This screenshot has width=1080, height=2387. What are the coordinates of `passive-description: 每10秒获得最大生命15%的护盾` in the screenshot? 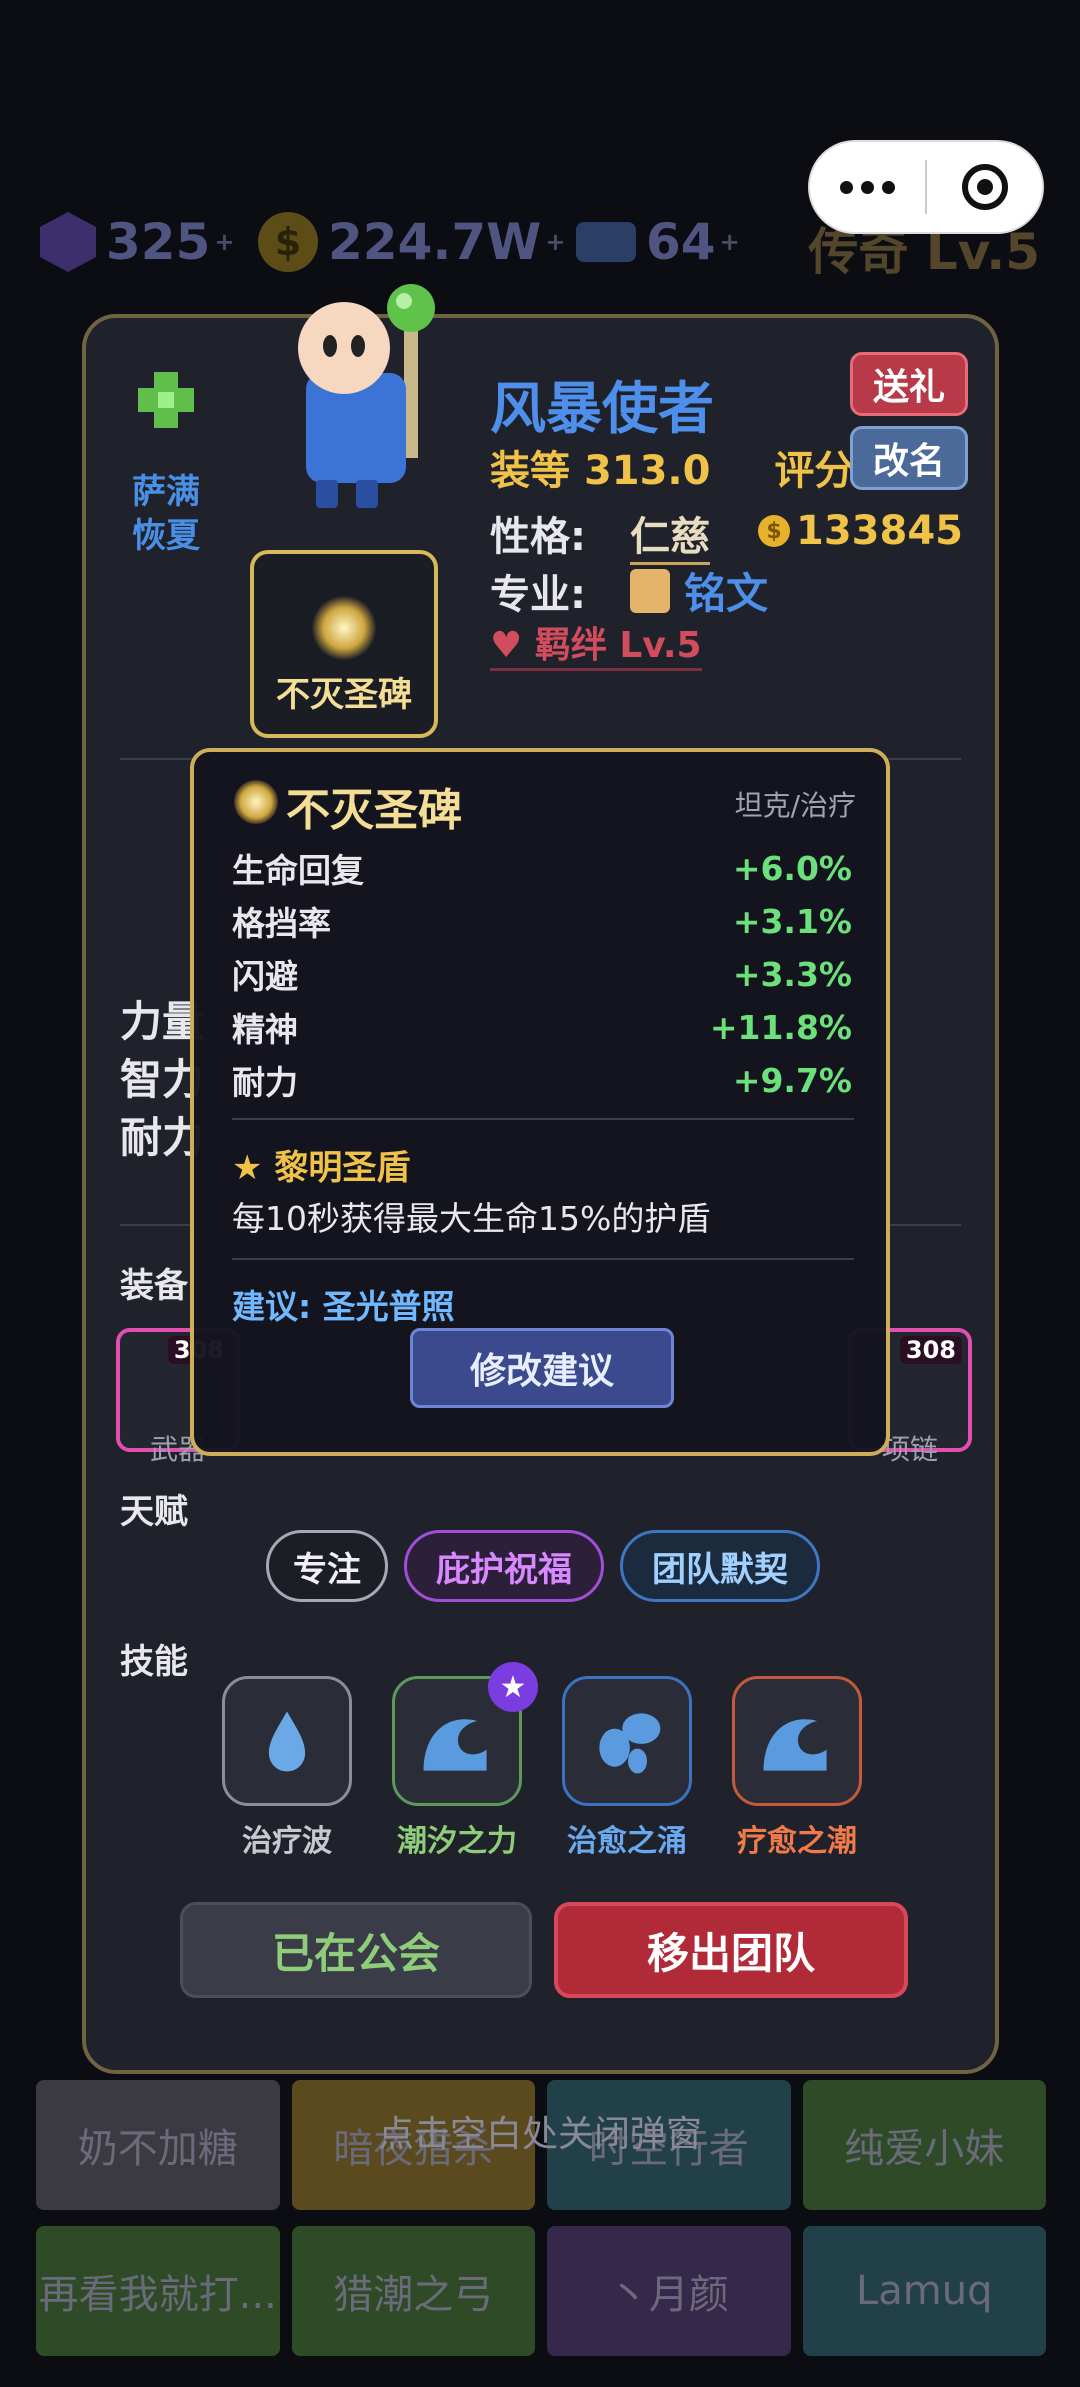 It's located at (471, 1218).